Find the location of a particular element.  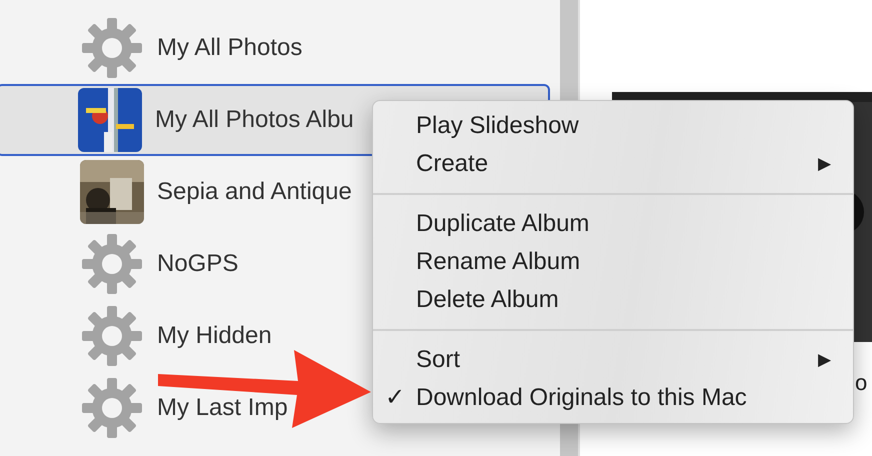

menu-label: Rename Album is located at coordinates (499, 262).